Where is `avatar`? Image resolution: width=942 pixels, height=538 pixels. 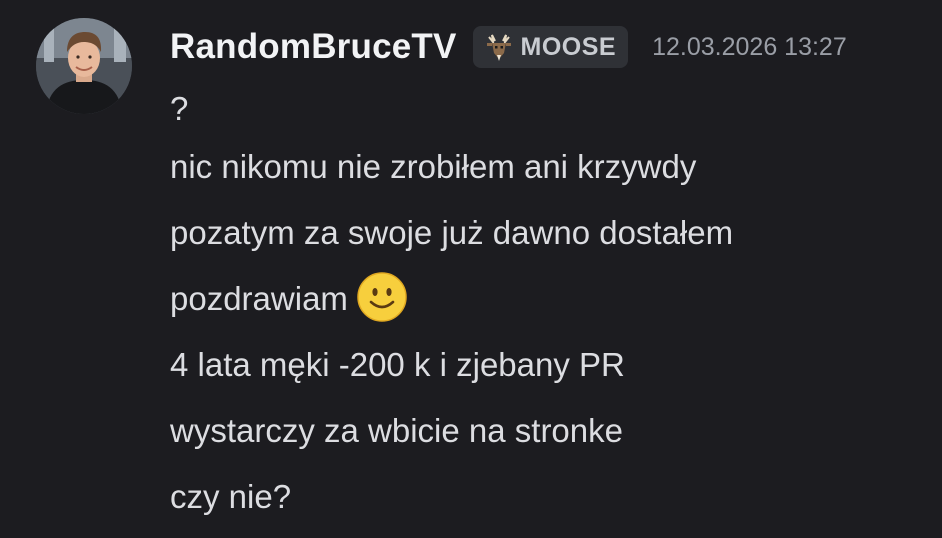 avatar is located at coordinates (84, 66).